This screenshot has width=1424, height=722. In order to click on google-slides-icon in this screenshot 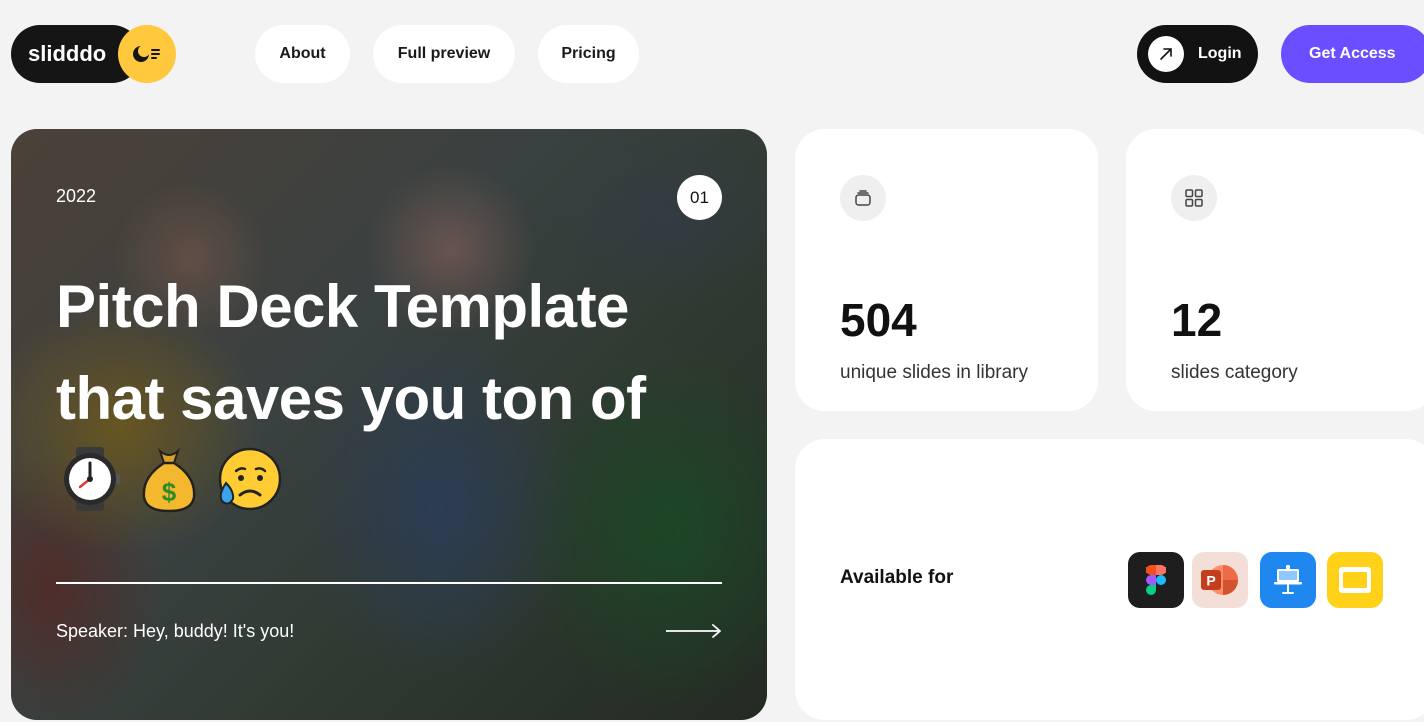, I will do `click(1355, 580)`.